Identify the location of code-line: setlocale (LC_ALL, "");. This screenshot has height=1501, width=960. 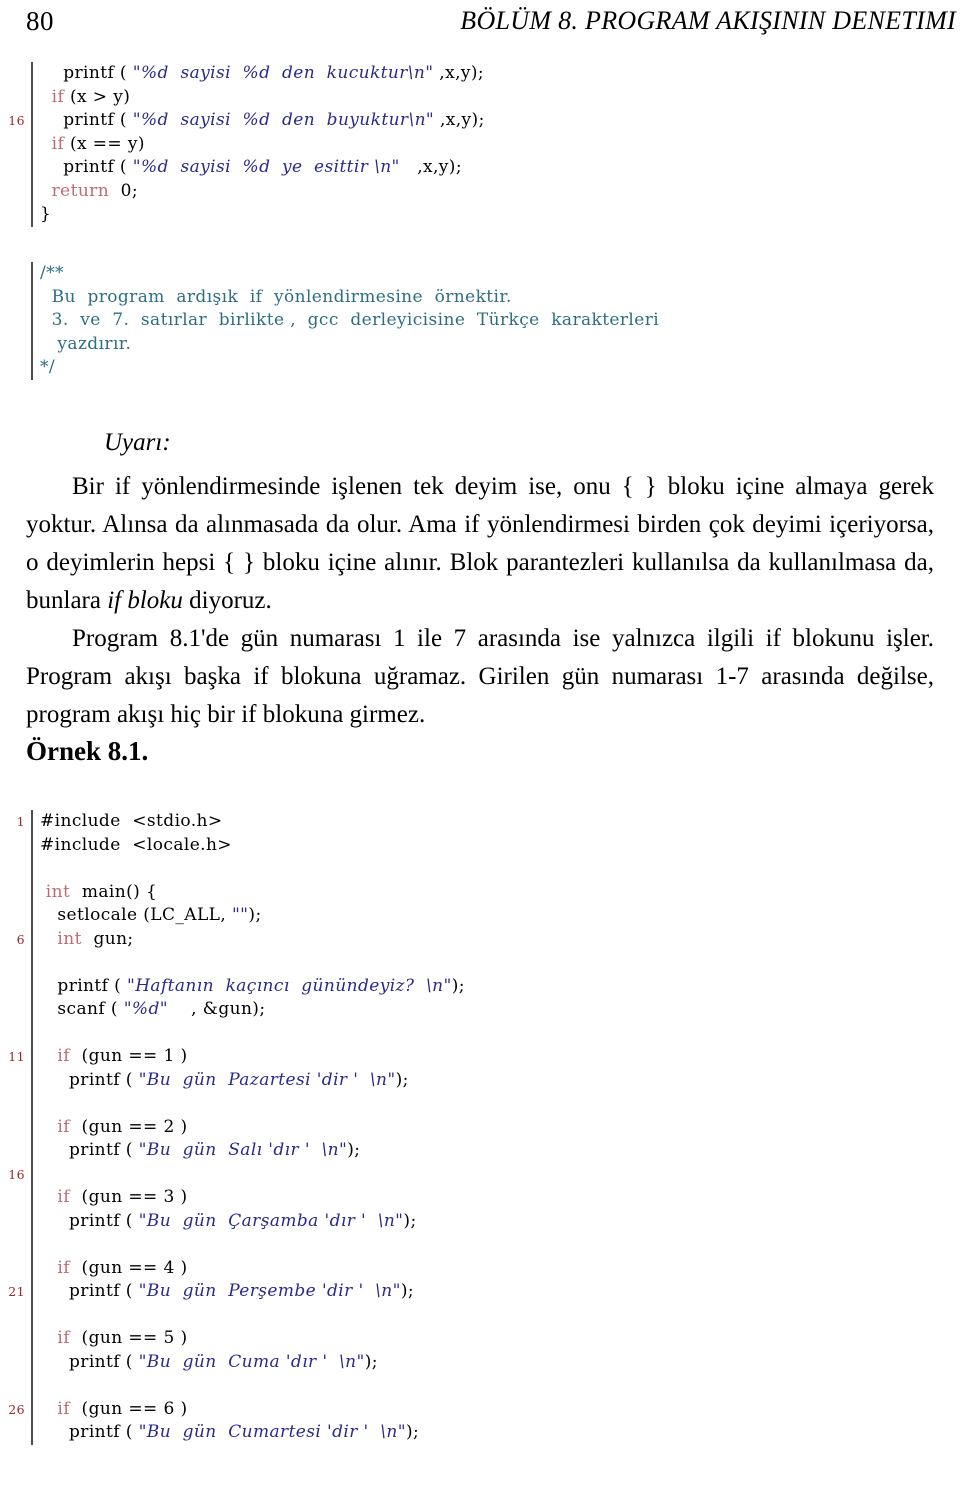
(480, 916).